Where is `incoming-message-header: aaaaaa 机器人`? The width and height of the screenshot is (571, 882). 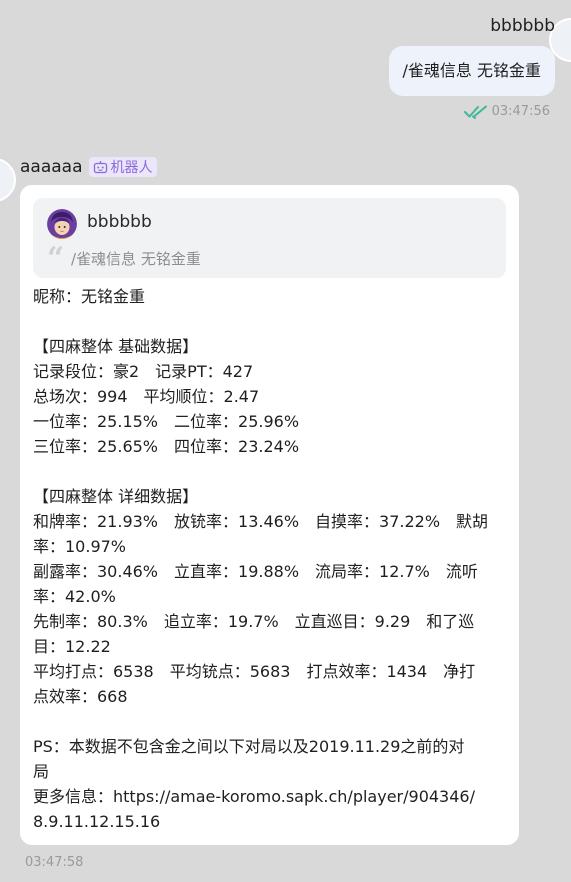
incoming-message-header: aaaaaa 机器人 is located at coordinates (88, 167).